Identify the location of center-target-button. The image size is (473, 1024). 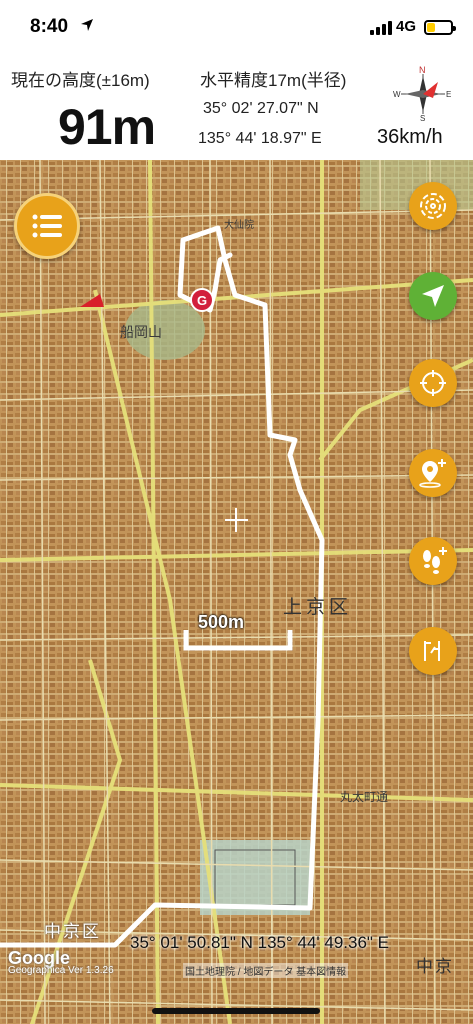
(433, 383).